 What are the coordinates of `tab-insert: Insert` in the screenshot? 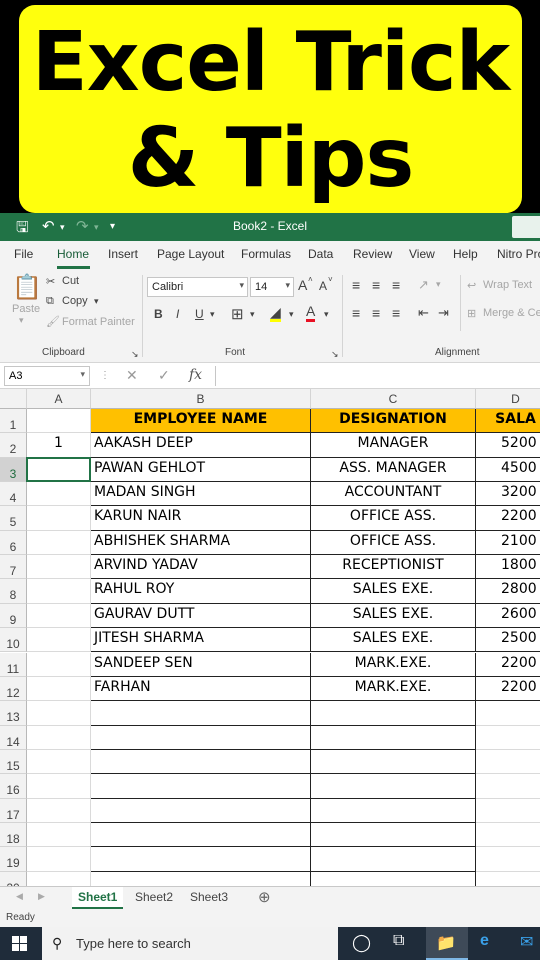 It's located at (123, 254).